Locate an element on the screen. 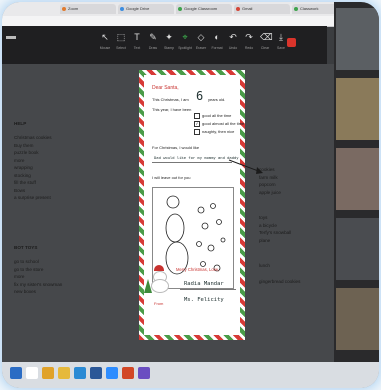 The height and width of the screenshot is (390, 381). search-icon is located at coordinates (32, 373).